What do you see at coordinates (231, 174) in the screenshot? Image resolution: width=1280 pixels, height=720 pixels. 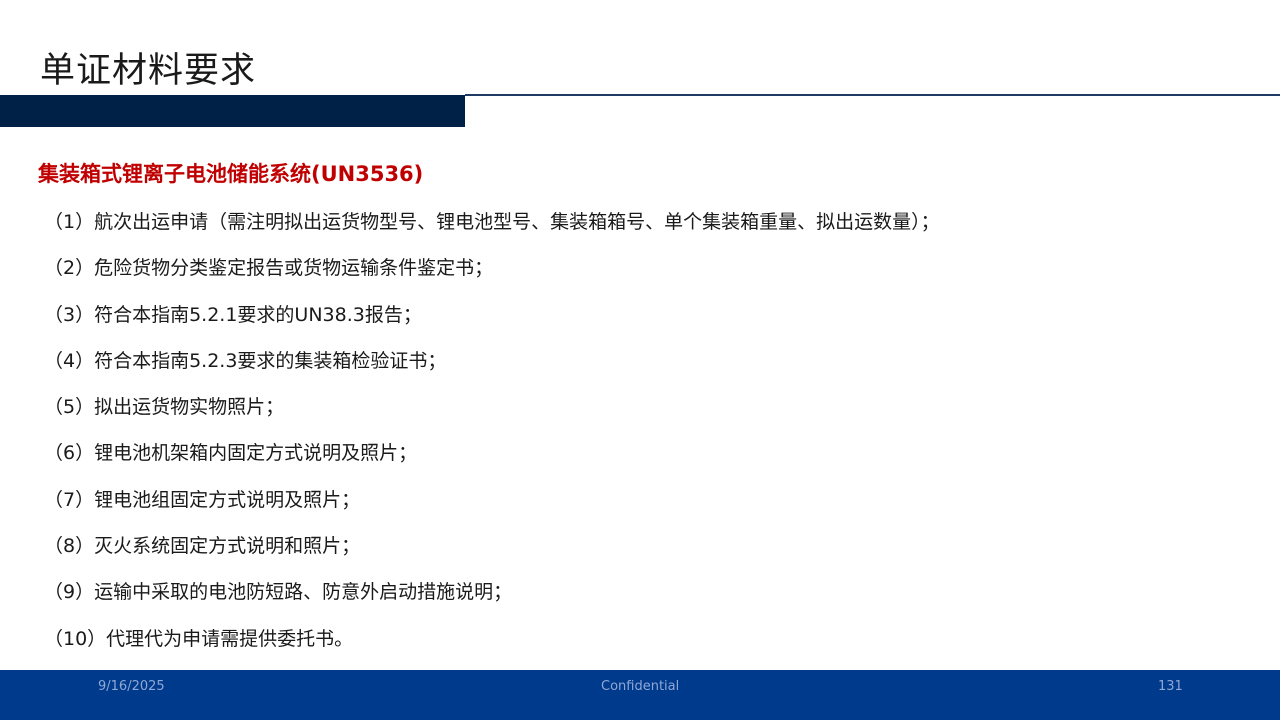 I see `section-heading: 集装箱式锂离子电池储能系统(UN3536)` at bounding box center [231, 174].